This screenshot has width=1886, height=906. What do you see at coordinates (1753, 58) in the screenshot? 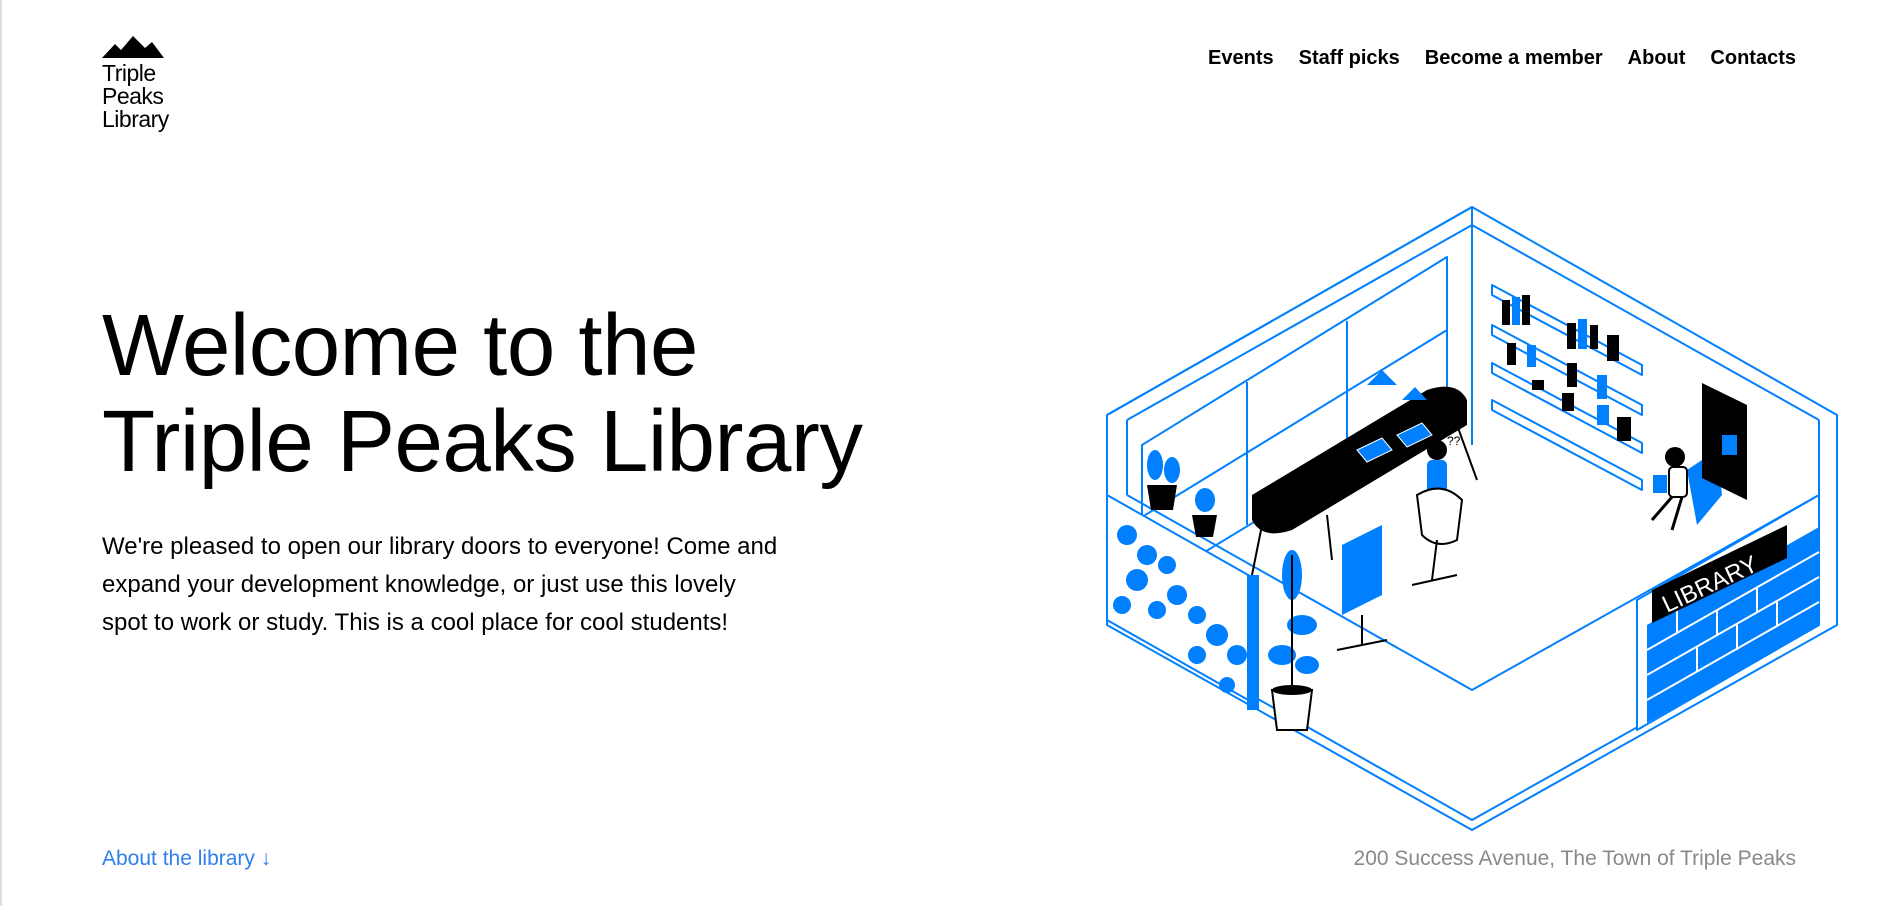
I see `nav-link-contacts: Contacts` at bounding box center [1753, 58].